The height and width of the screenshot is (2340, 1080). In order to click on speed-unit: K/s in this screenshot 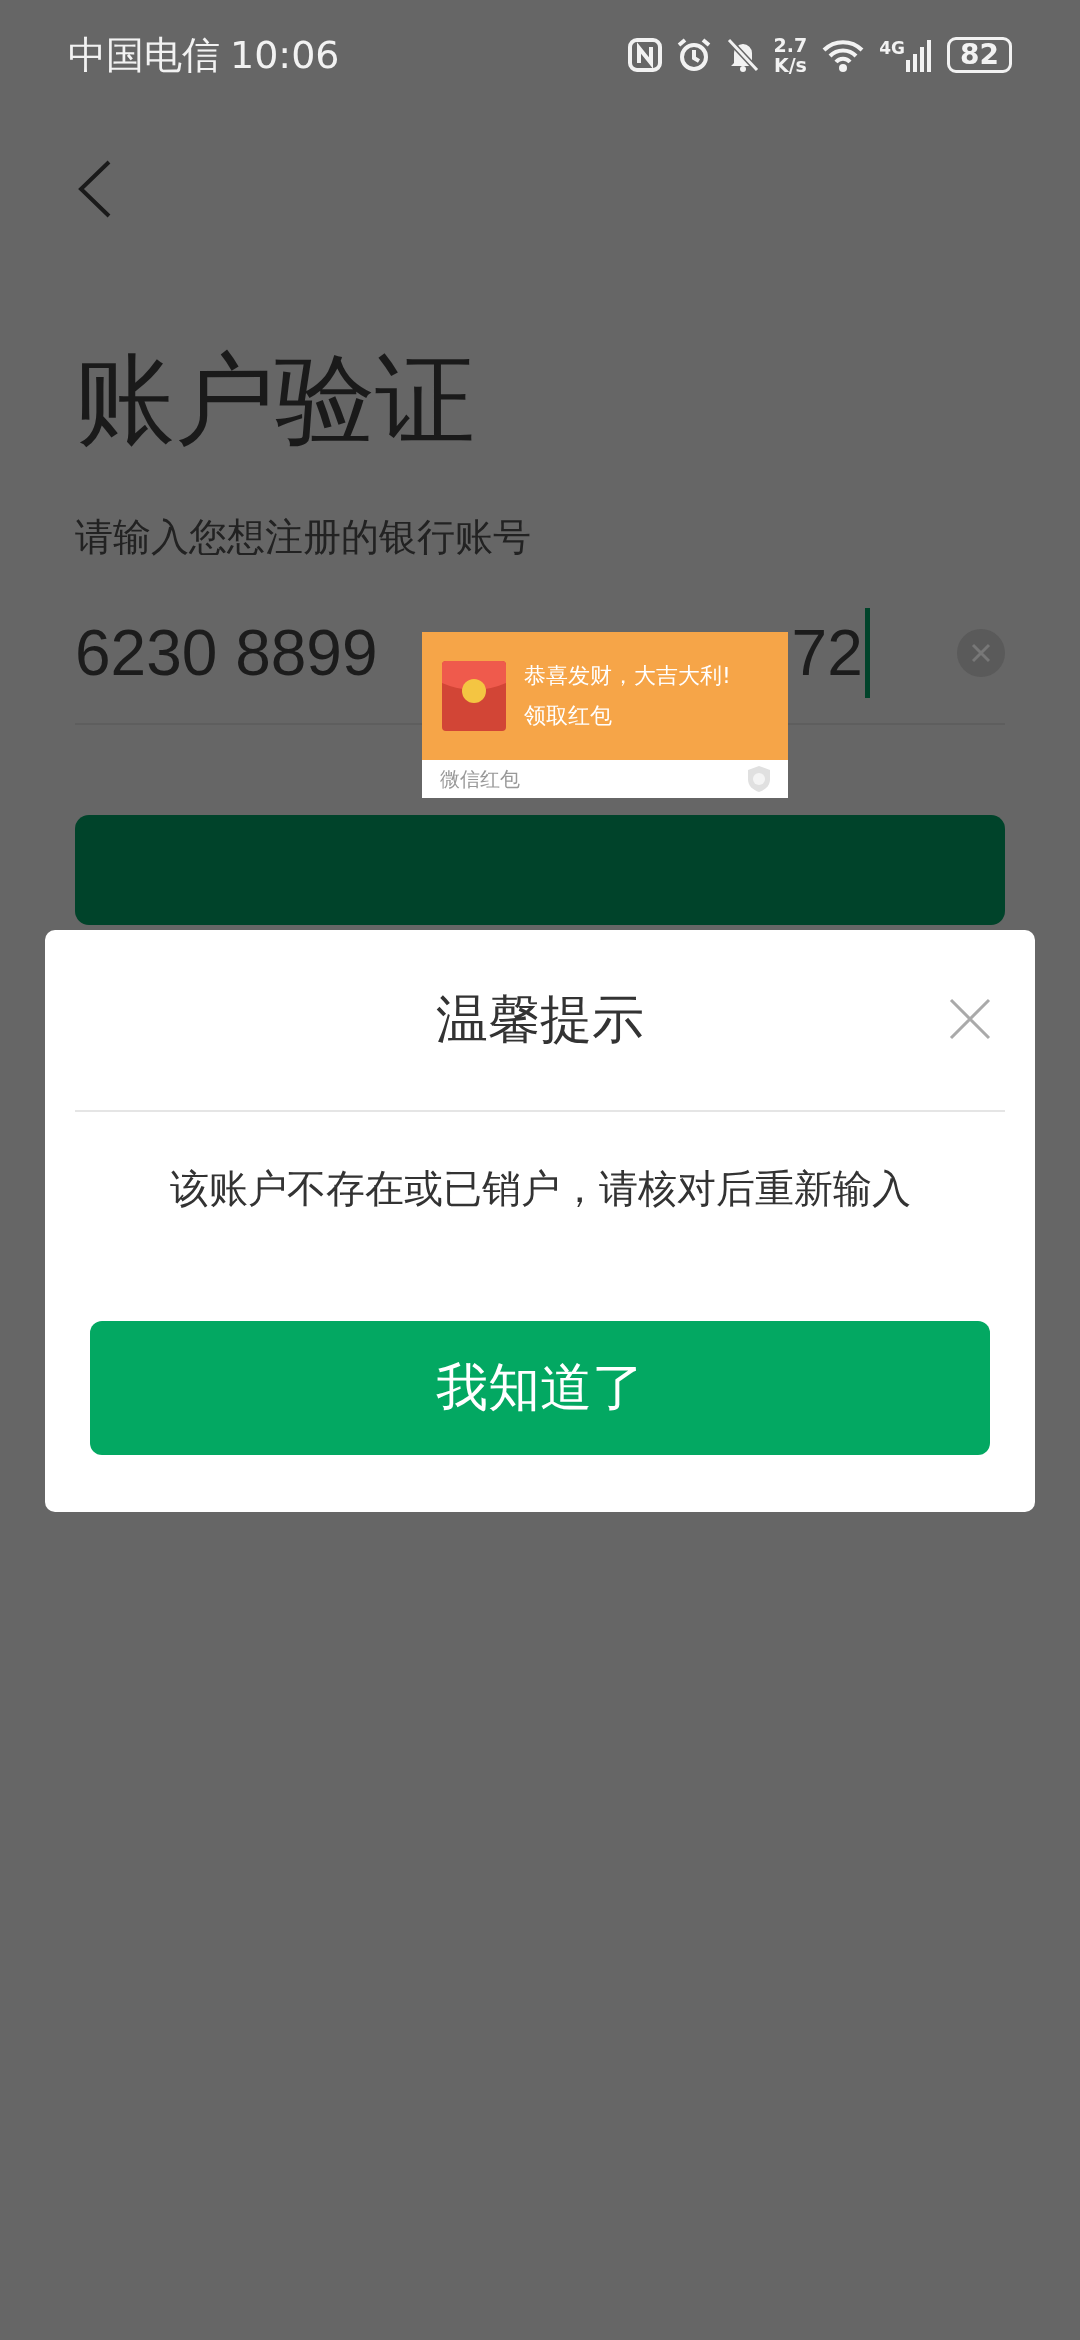, I will do `click(790, 65)`.